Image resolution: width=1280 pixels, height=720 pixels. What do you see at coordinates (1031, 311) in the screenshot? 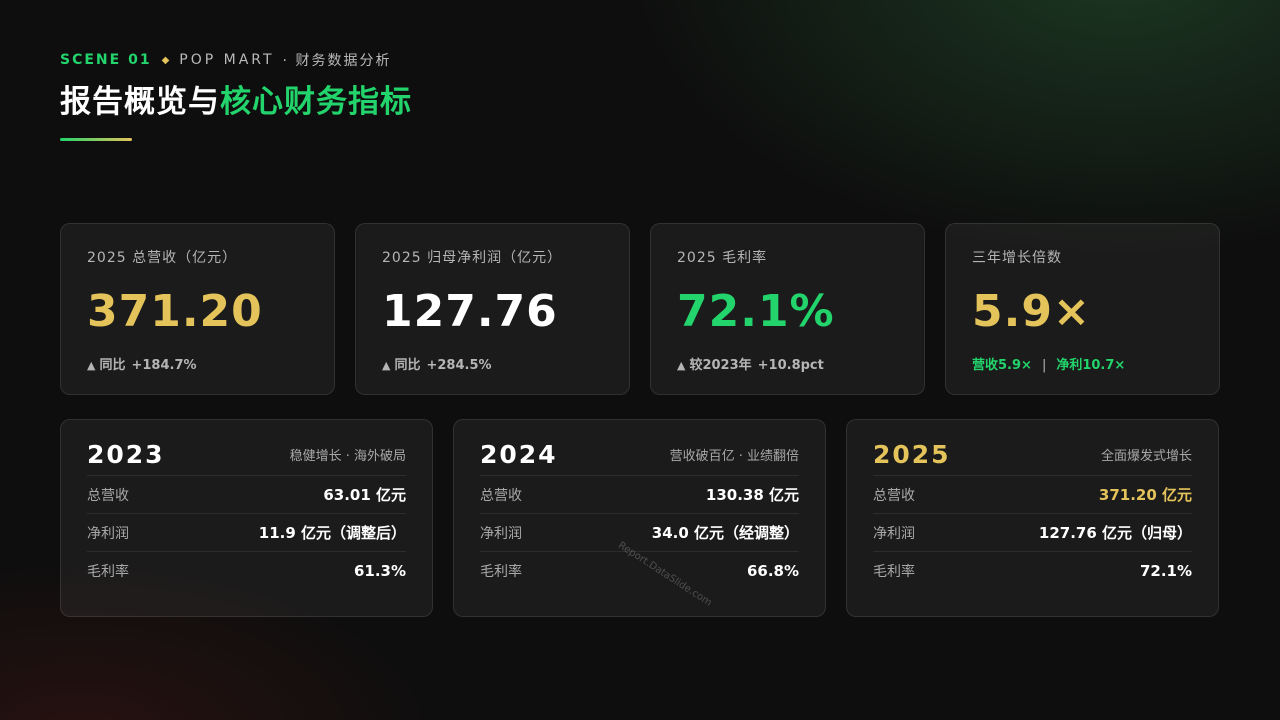
I see `kpi-value: 5.9×` at bounding box center [1031, 311].